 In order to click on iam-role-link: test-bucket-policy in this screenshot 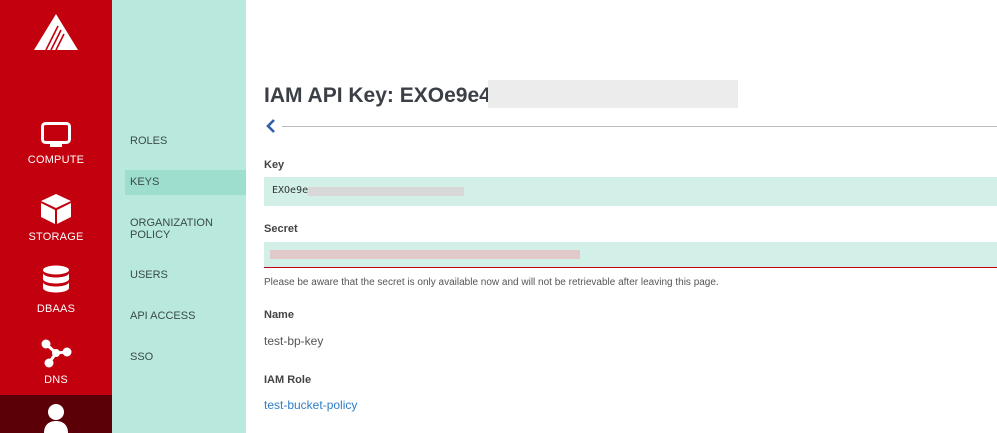, I will do `click(310, 405)`.